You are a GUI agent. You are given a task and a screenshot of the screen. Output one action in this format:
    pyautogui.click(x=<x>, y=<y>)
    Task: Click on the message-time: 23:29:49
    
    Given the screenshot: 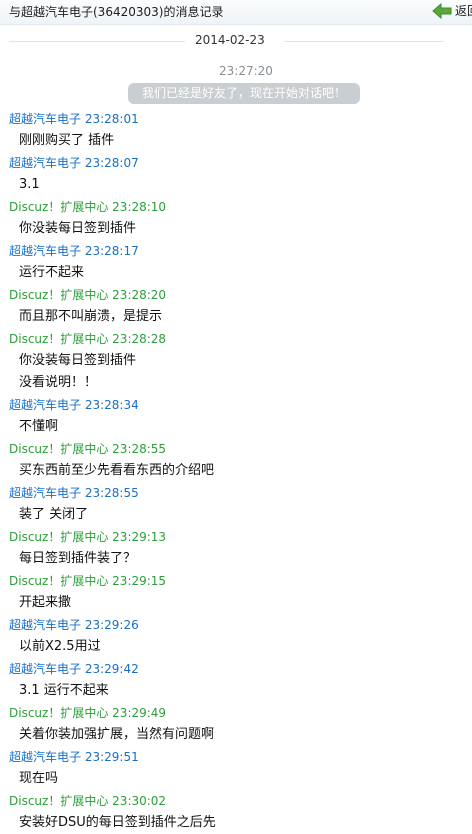 What is the action you would take?
    pyautogui.click(x=139, y=713)
    